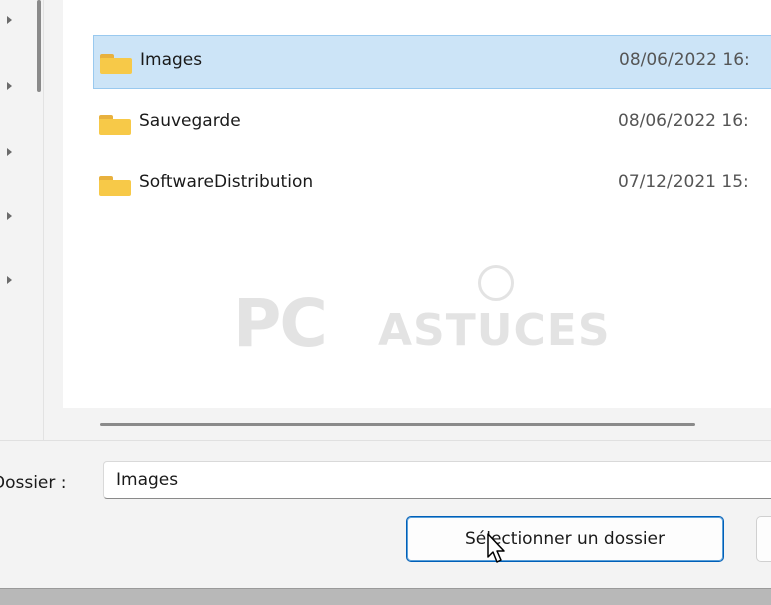 The width and height of the screenshot is (771, 605). I want to click on watermark-astuces-text: ASTUCES, so click(494, 330).